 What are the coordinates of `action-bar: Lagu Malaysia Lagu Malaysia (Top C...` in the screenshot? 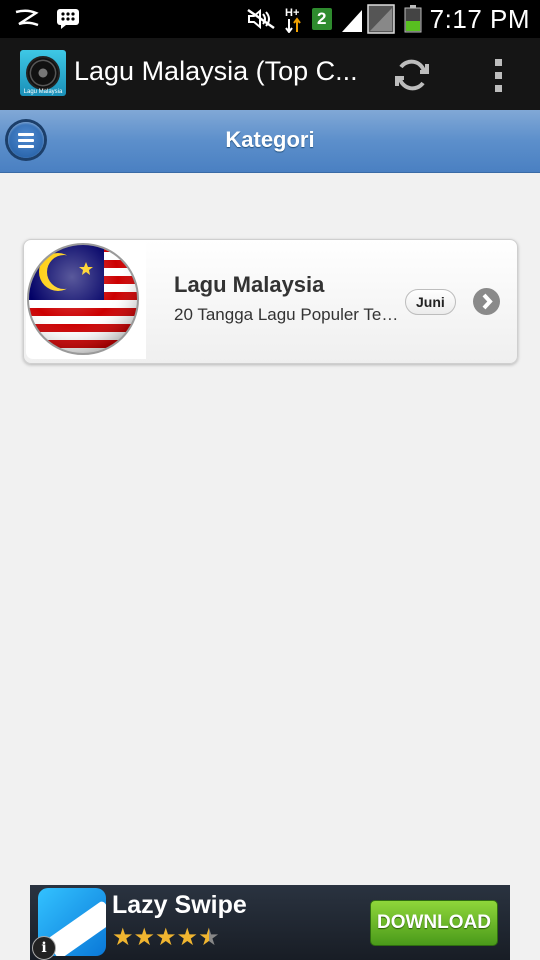 It's located at (270, 74).